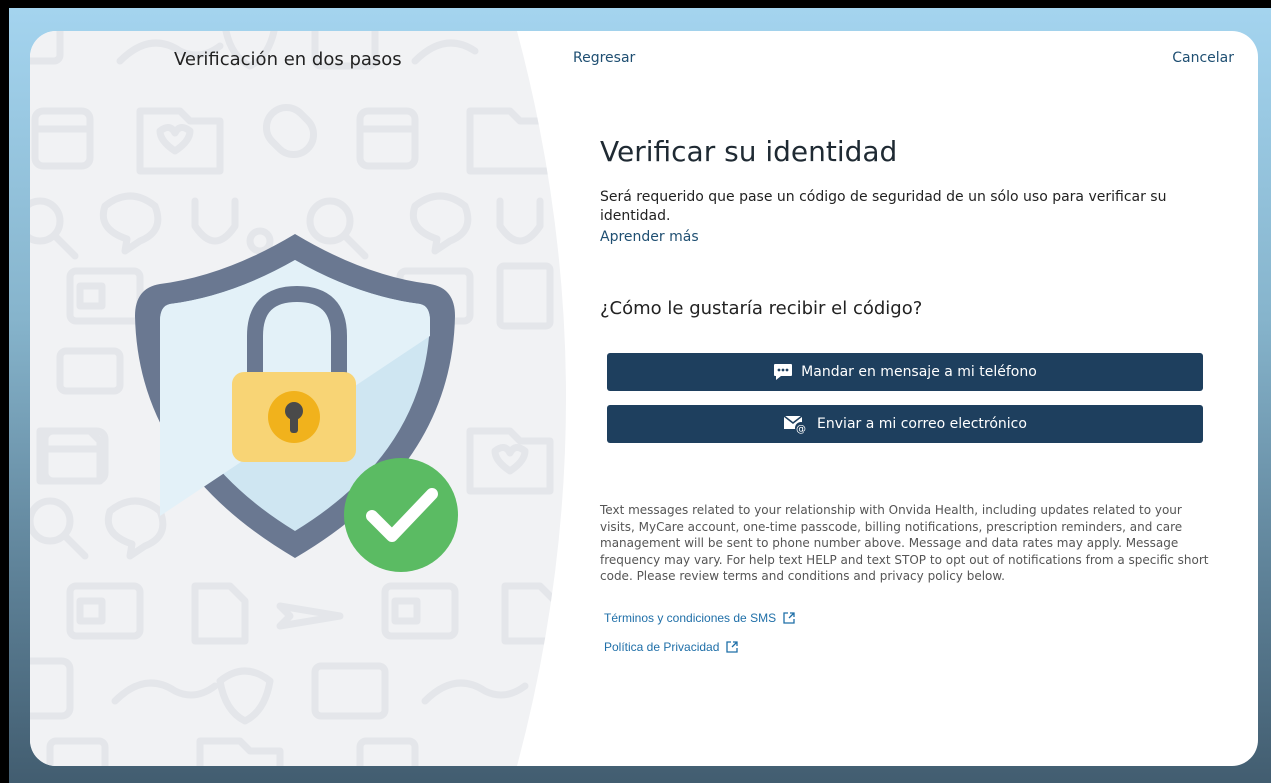 Image resolution: width=1271 pixels, height=783 pixels. Describe the element at coordinates (690, 618) in the screenshot. I see `sms-terms-label: Términos y condiciones de SMS` at that location.